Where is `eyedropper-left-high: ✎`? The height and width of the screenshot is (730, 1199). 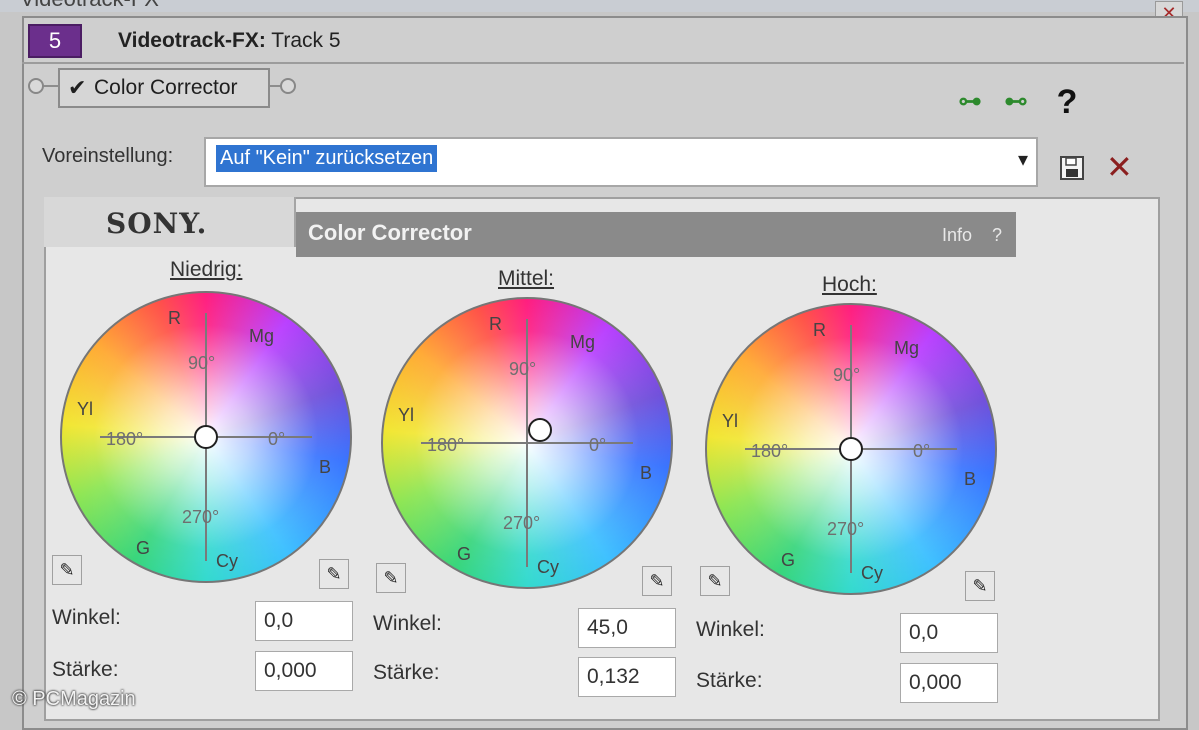
eyedropper-left-high: ✎ is located at coordinates (715, 581).